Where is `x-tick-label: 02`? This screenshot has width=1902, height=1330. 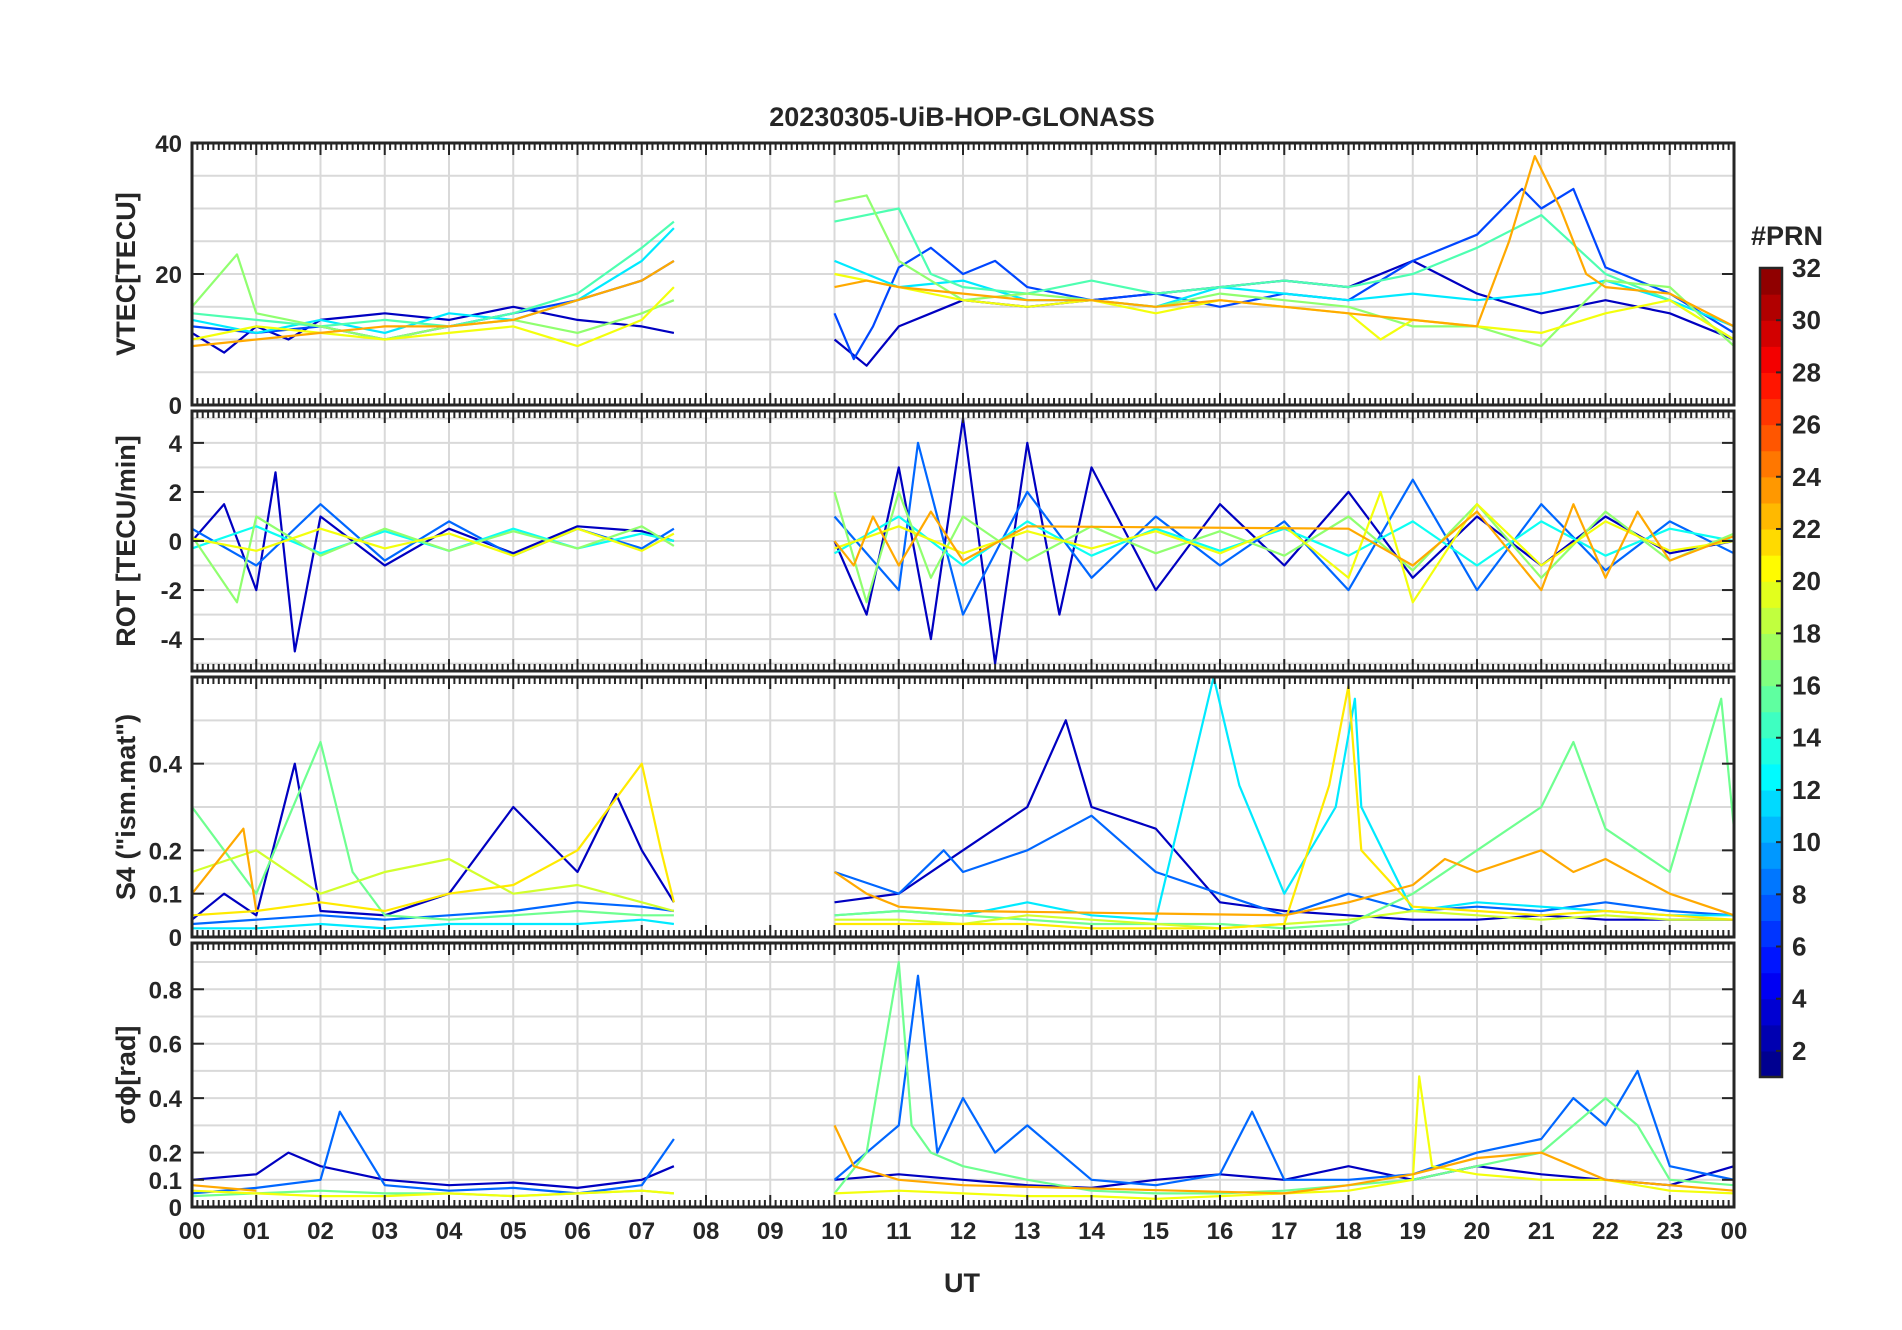 x-tick-label: 02 is located at coordinates (320, 1231).